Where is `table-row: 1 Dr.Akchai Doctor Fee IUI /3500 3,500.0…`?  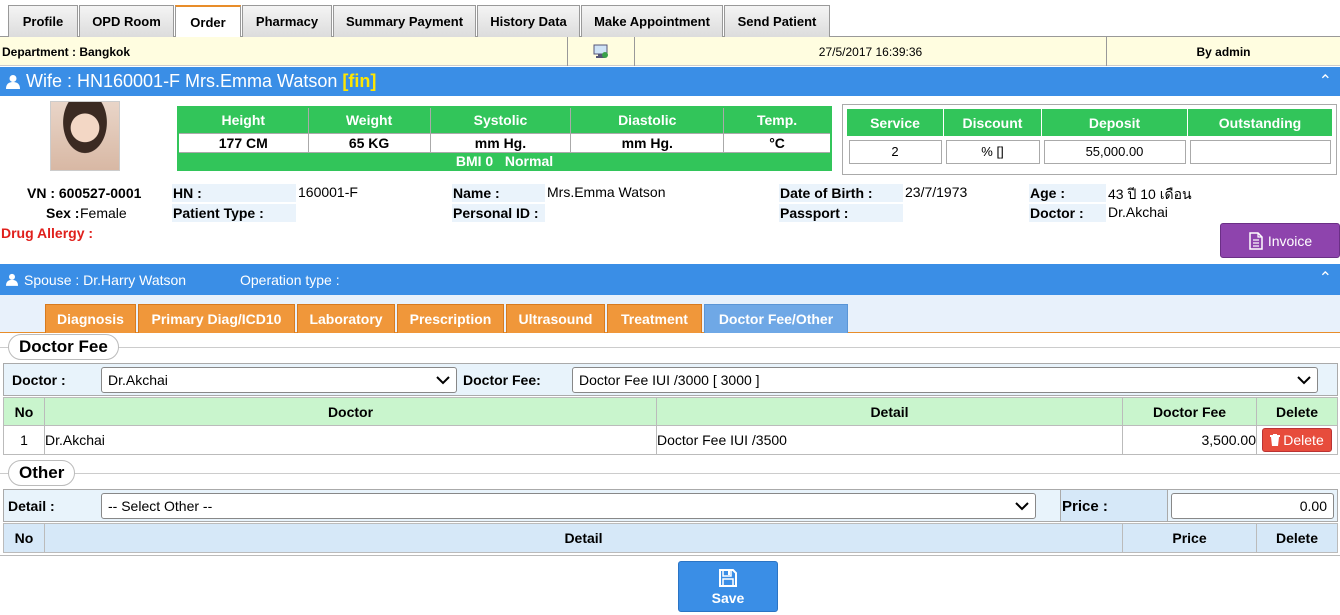
table-row: 1 Dr.Akchai Doctor Fee IUI /3500 3,500.0… is located at coordinates (670, 440).